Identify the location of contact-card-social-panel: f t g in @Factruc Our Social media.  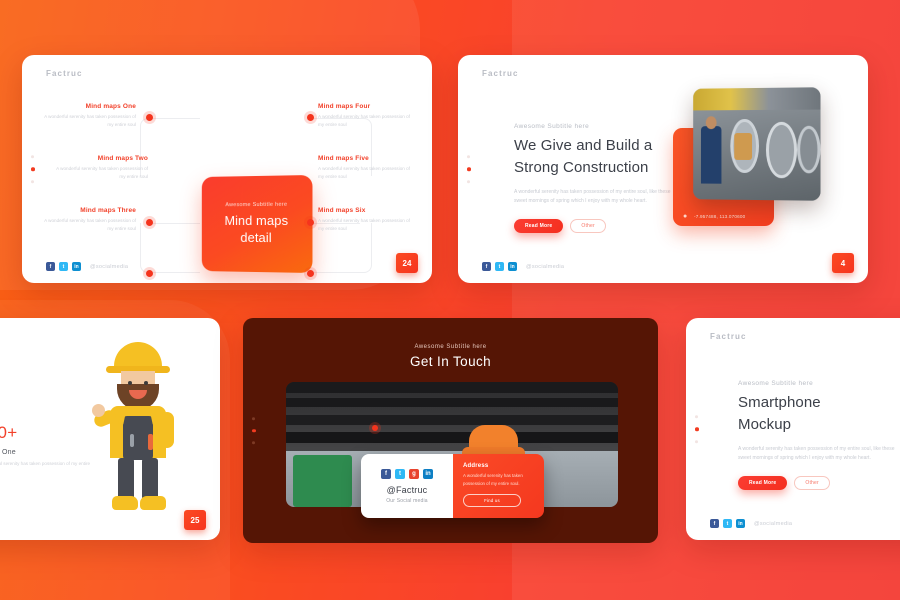
(407, 486).